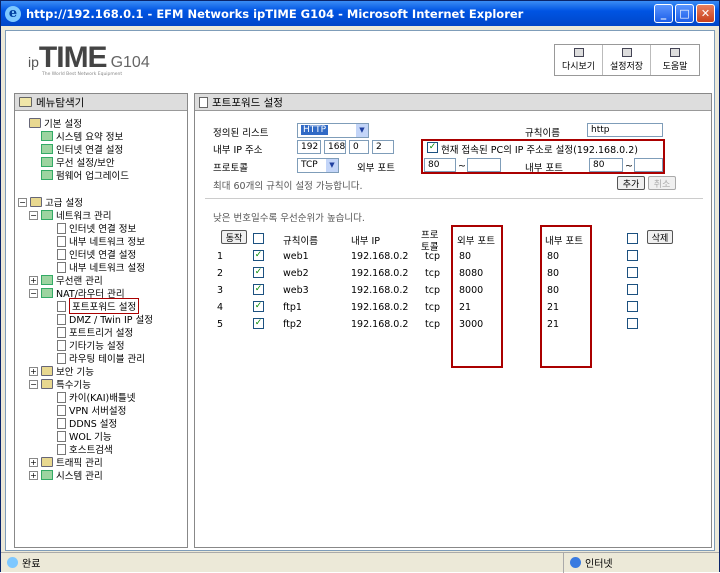 This screenshot has width=720, height=573. What do you see at coordinates (47, 475) in the screenshot?
I see `system-icon` at bounding box center [47, 475].